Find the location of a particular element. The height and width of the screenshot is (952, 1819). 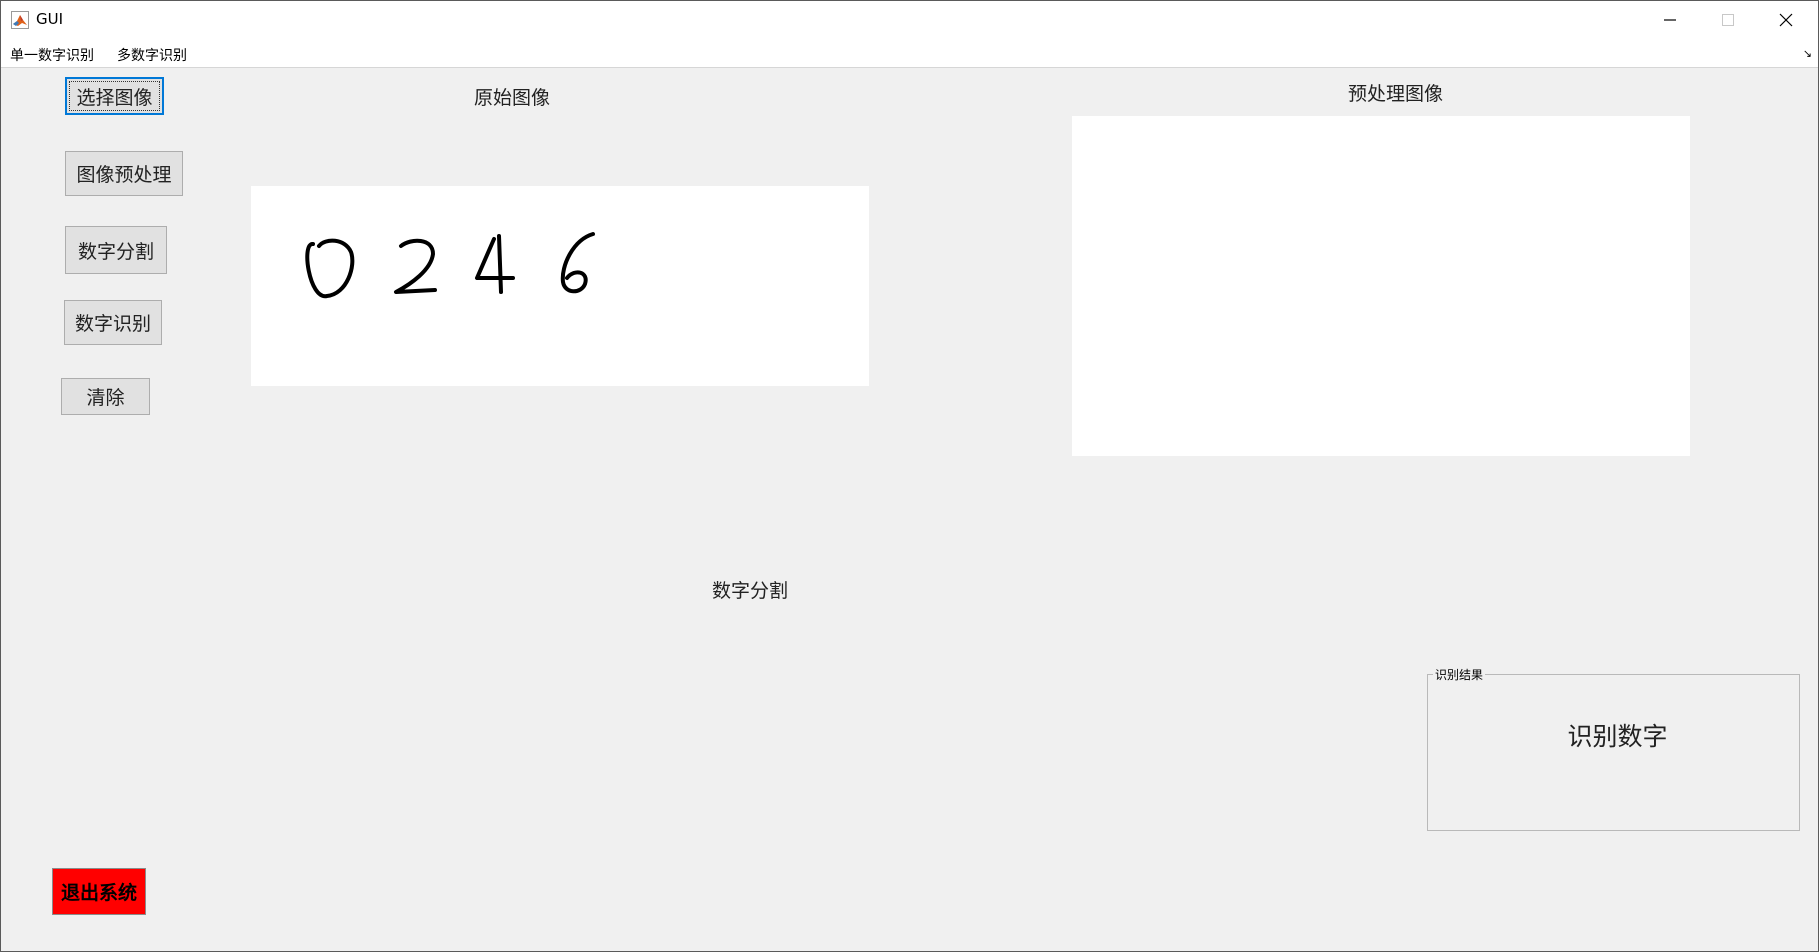

close-button is located at coordinates (1787, 20).